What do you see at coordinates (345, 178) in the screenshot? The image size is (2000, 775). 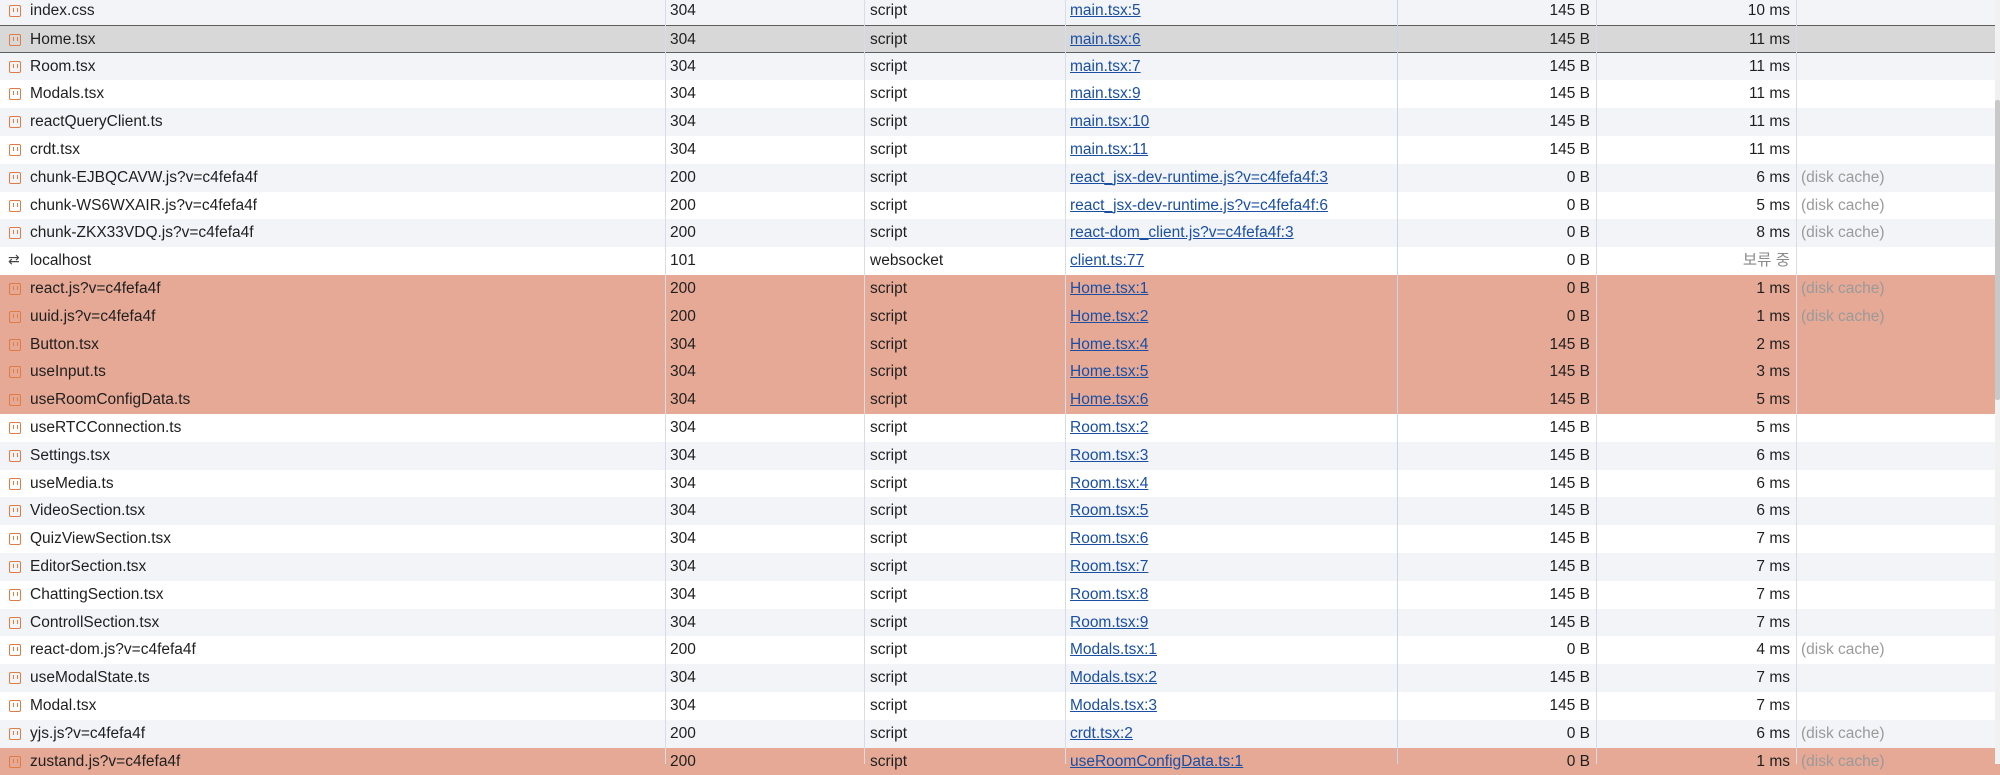 I see `request-name: chunk-EJBQCAVW.js?v=c4fefa4f` at bounding box center [345, 178].